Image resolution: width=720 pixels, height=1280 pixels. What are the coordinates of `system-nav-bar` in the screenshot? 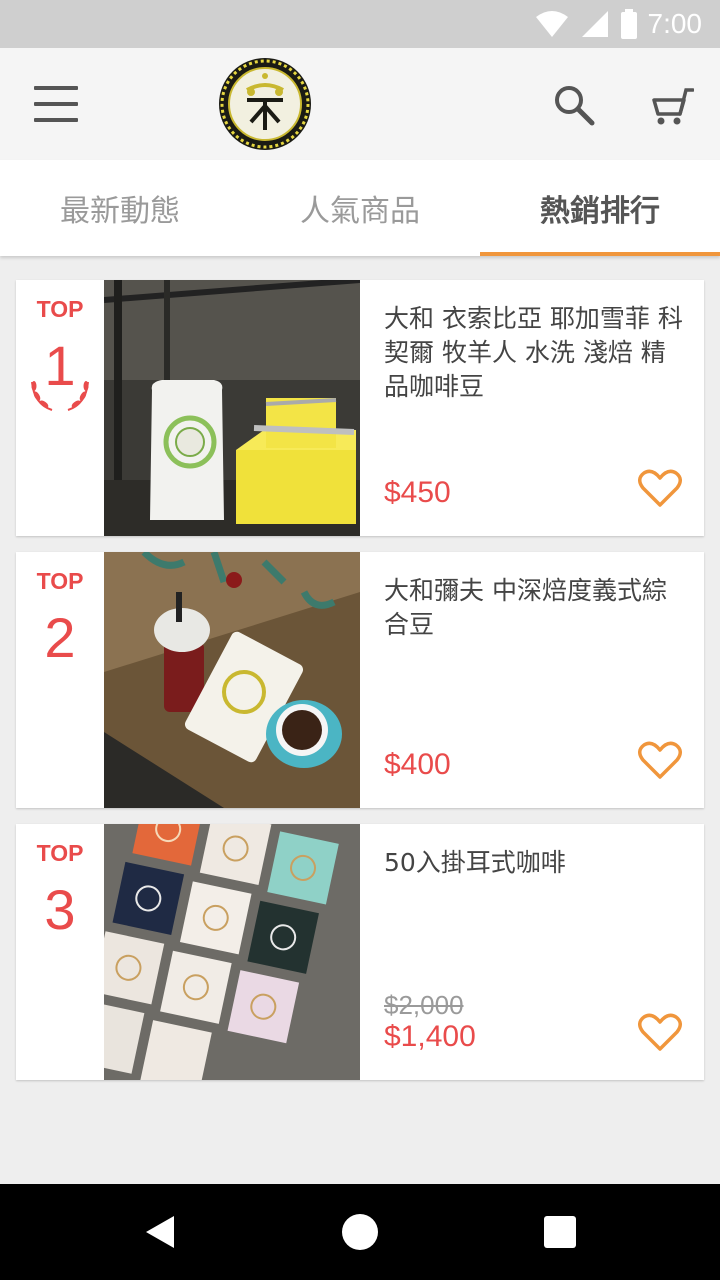 It's located at (360, 1232).